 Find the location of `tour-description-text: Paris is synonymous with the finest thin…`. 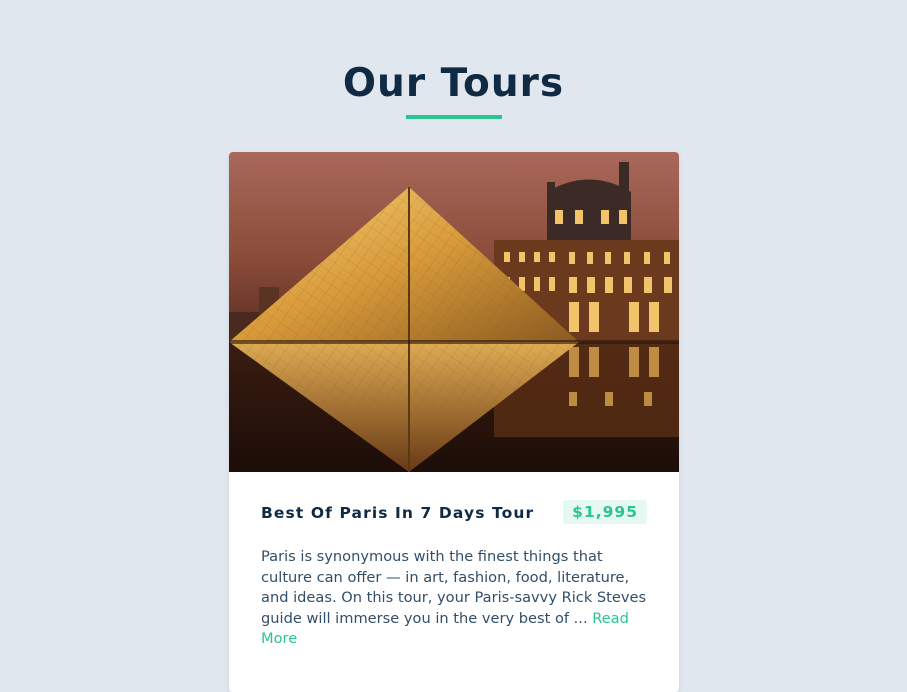

tour-description-text: Paris is synonymous with the finest thin… is located at coordinates (454, 587).